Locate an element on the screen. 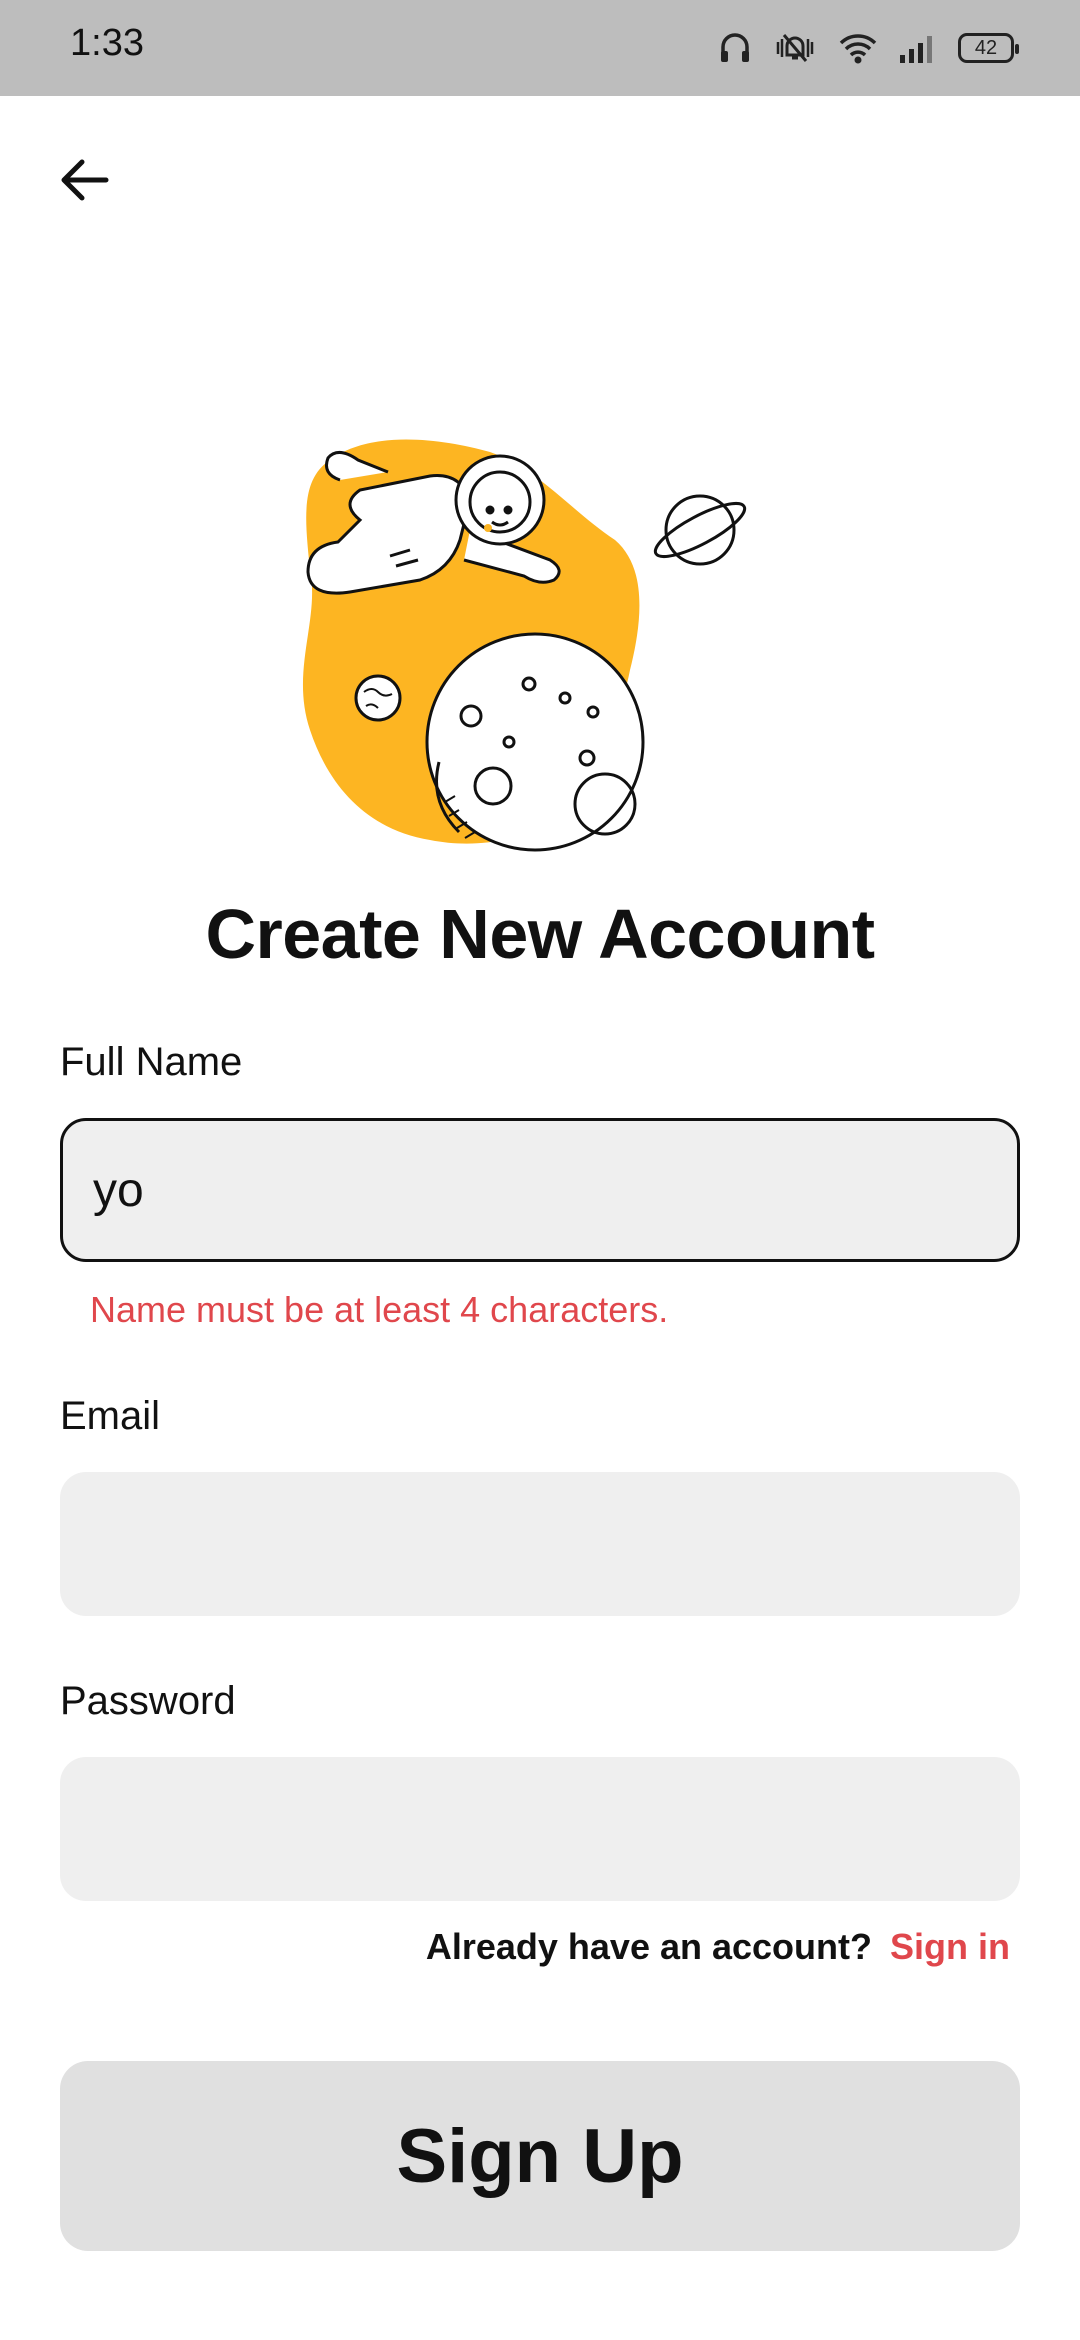  status-icons: 42 is located at coordinates (868, 48).